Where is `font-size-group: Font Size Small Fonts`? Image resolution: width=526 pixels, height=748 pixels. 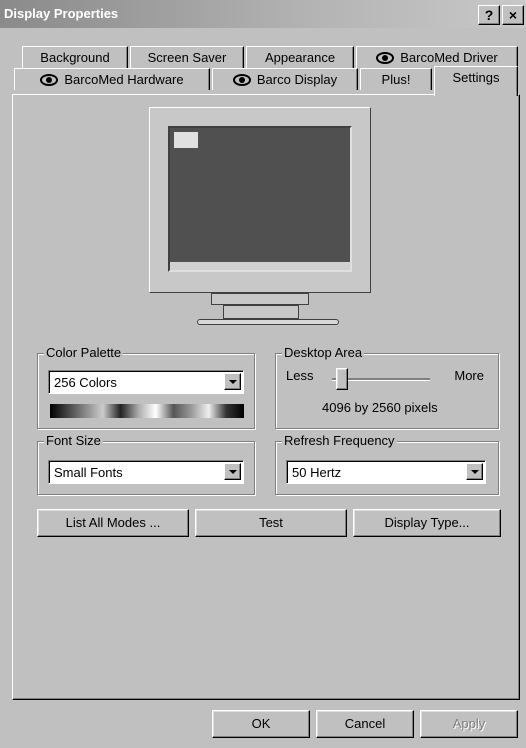
font-size-group: Font Size Small Fonts is located at coordinates (146, 464).